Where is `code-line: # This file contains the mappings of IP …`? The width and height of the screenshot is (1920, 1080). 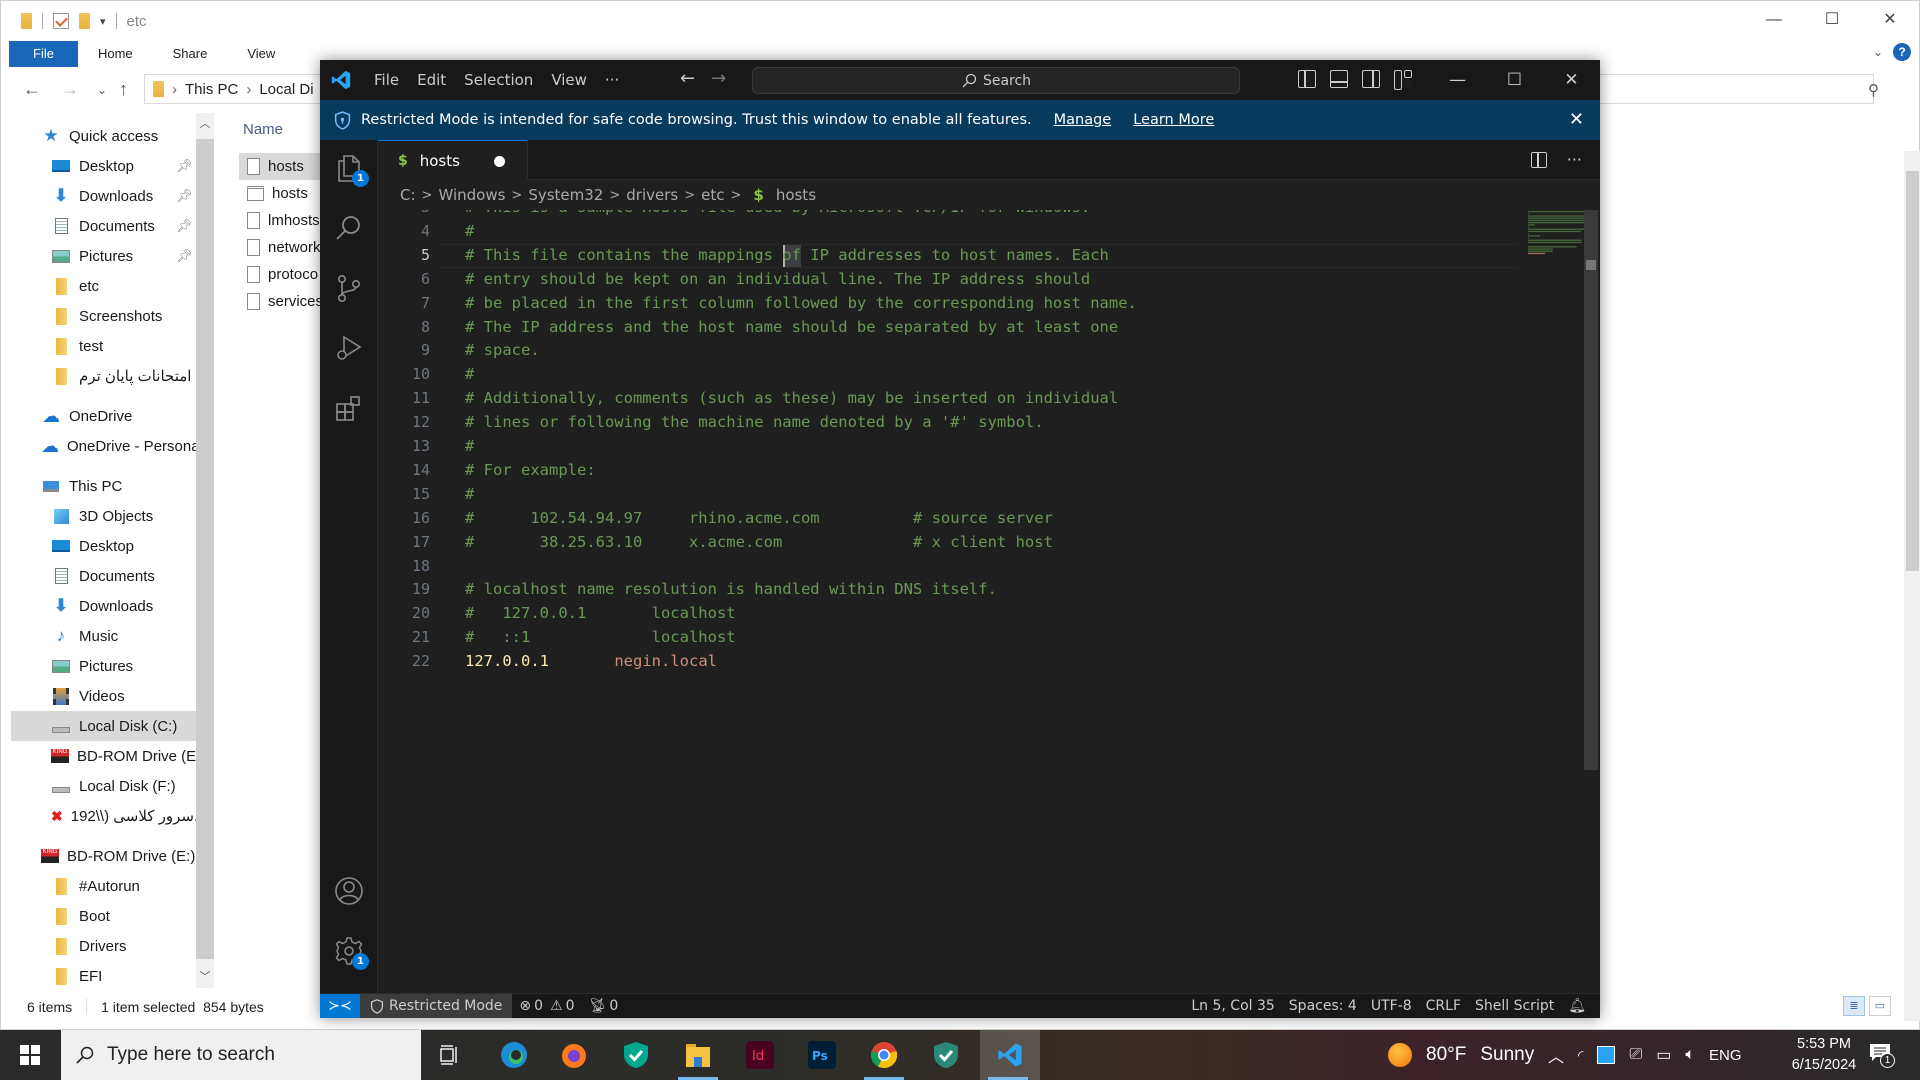 code-line: # This file contains the mappings of IP … is located at coordinates (787, 255).